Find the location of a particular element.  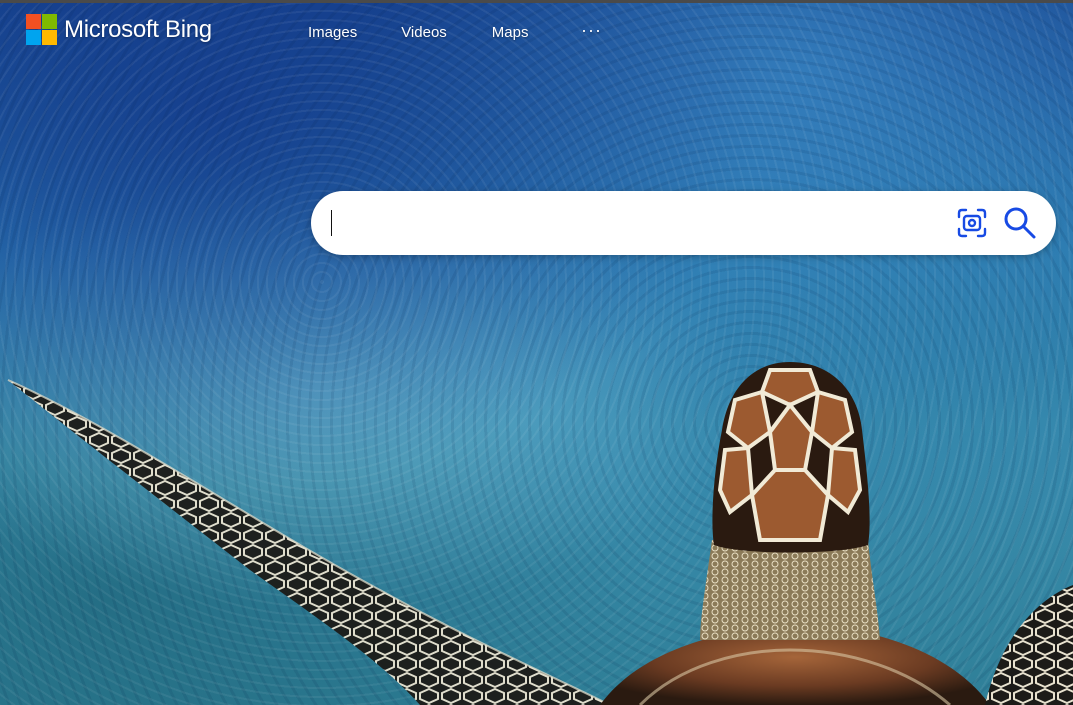

search-icon is located at coordinates (1020, 223).